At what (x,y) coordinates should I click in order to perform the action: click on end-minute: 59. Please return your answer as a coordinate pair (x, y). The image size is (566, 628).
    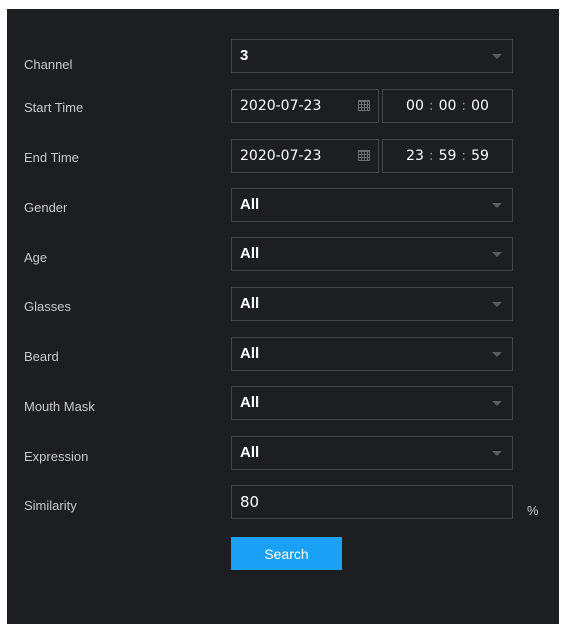
    Looking at the image, I should click on (448, 156).